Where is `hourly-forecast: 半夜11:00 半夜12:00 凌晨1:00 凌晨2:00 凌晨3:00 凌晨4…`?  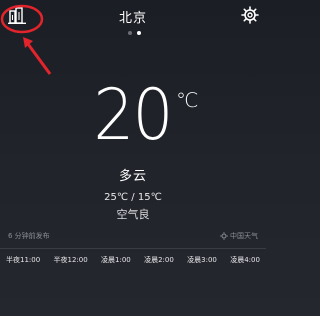
hourly-forecast: 半夜11:00 半夜12:00 凌晨1:00 凌晨2:00 凌晨3:00 凌晨4… is located at coordinates (133, 259).